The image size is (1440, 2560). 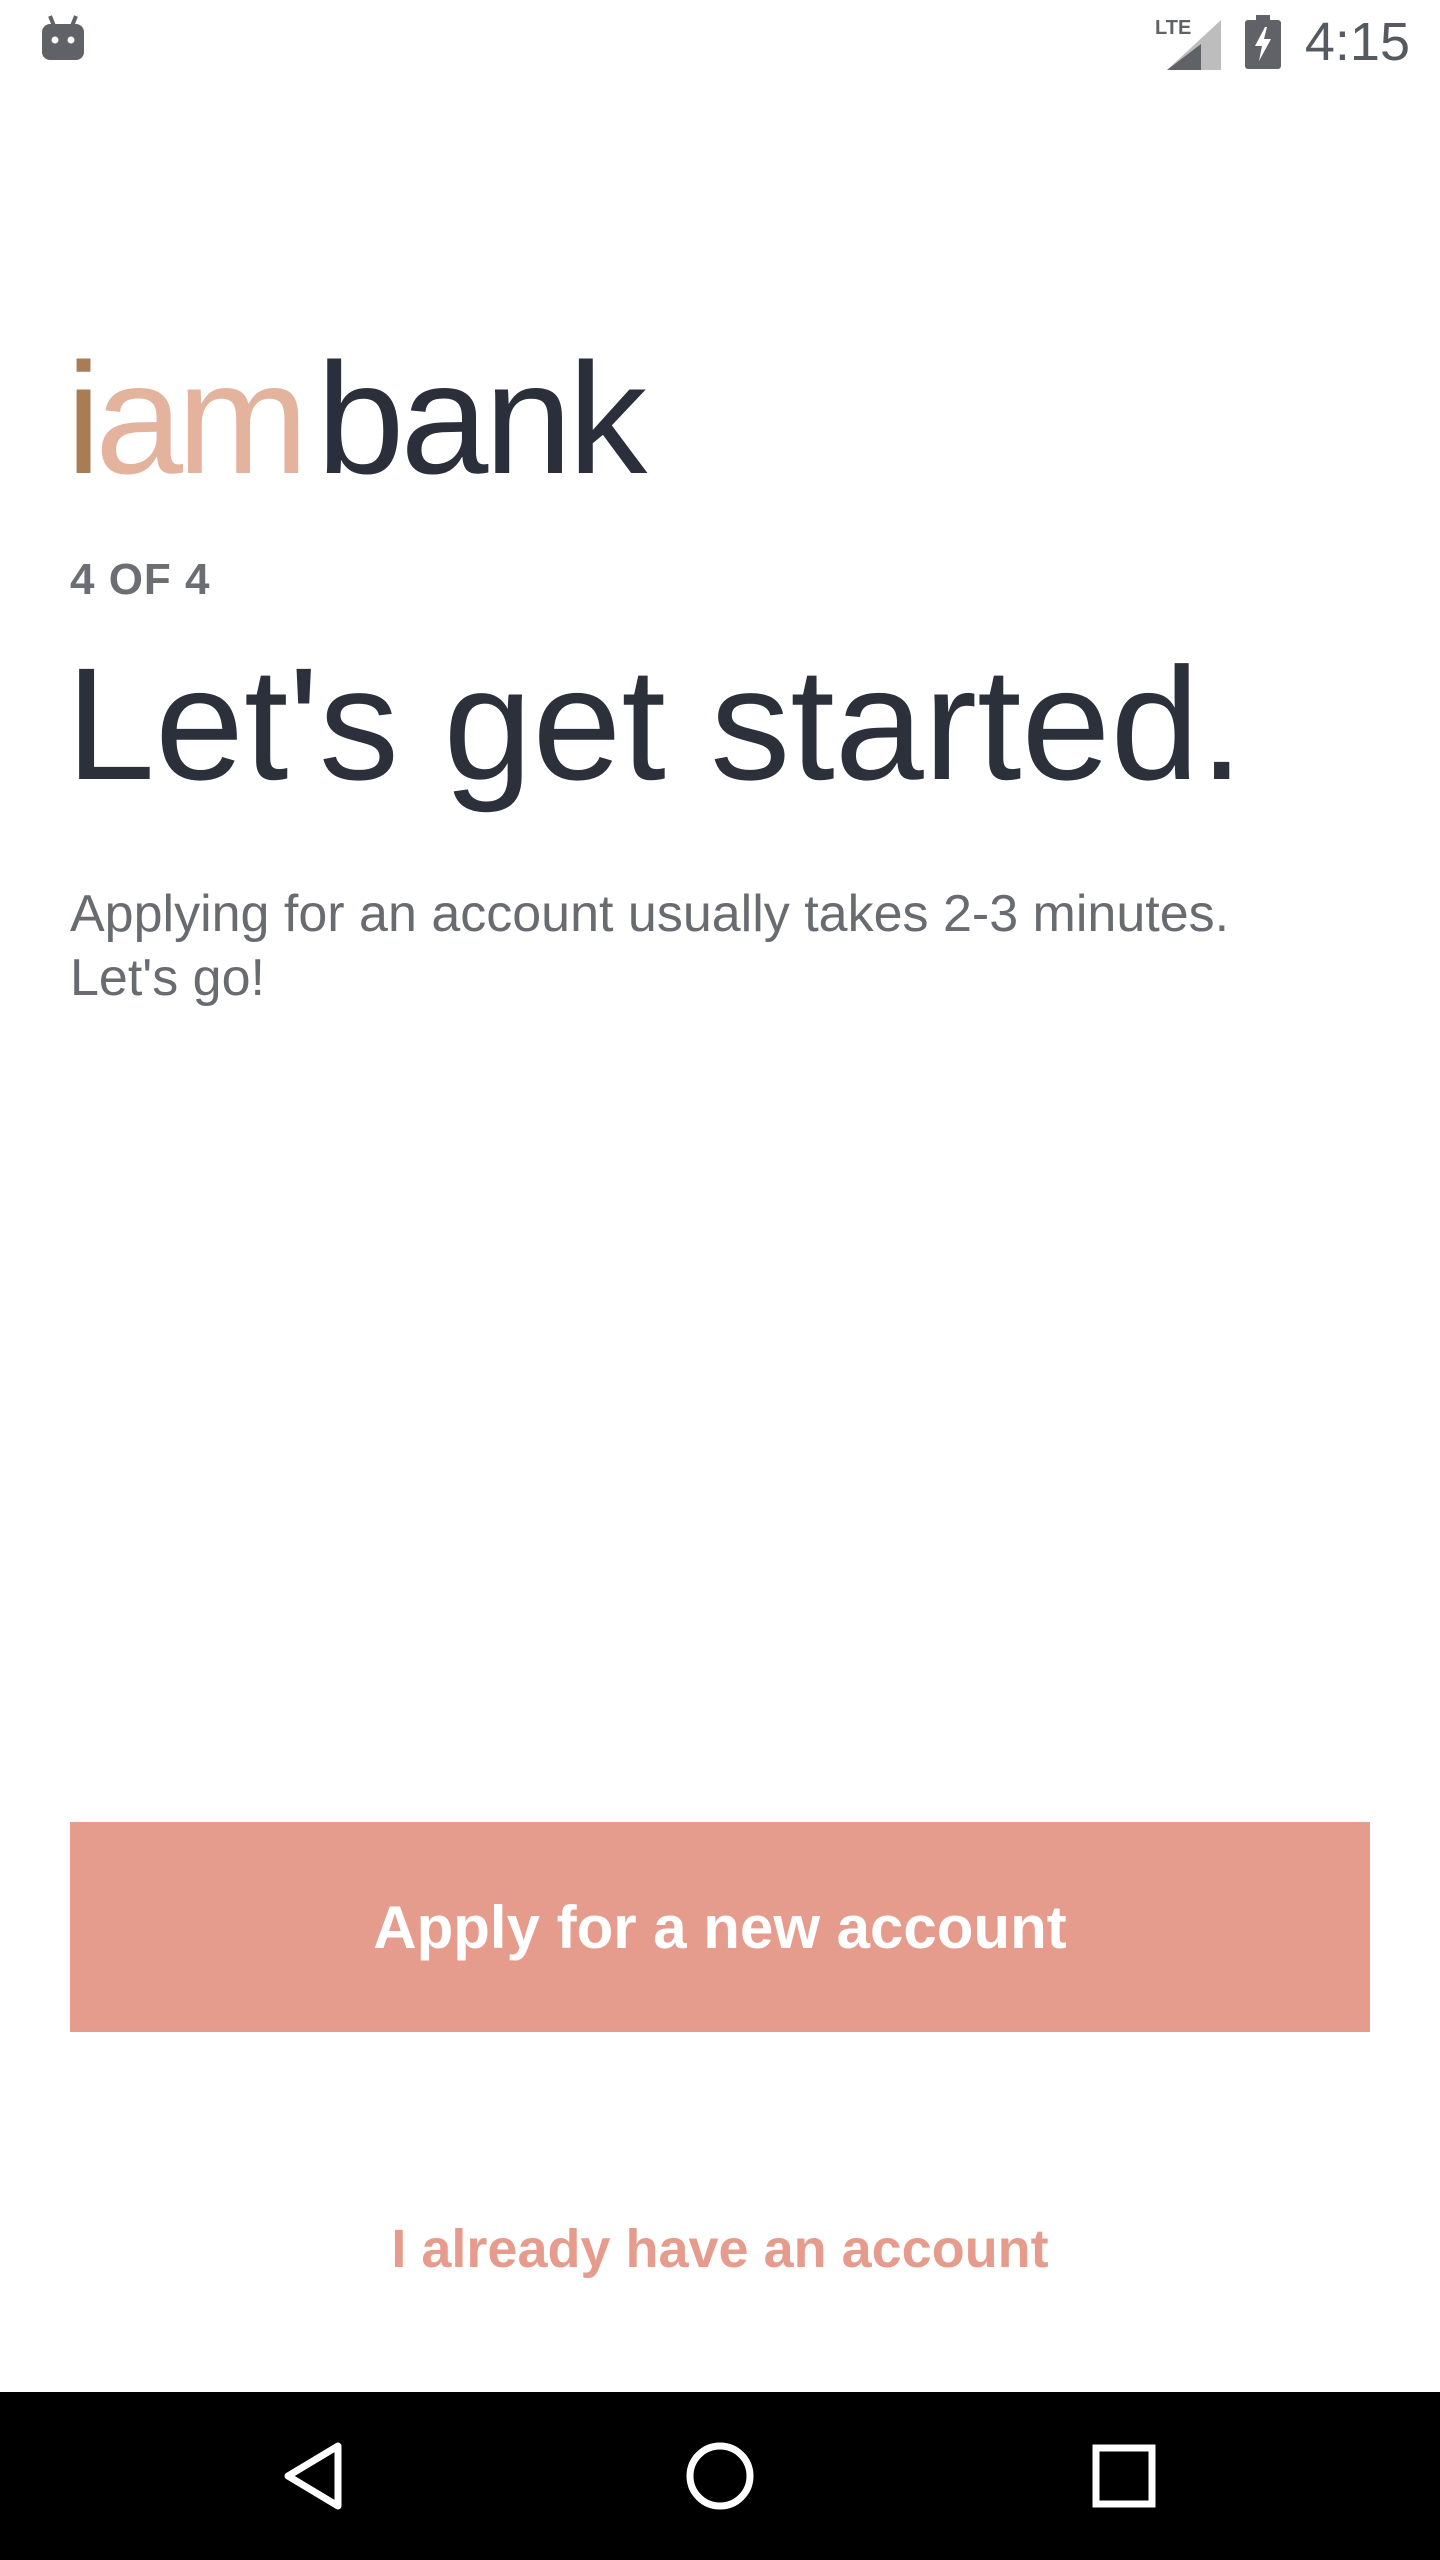 I want to click on logo-part-bank: bank, so click(x=482, y=419).